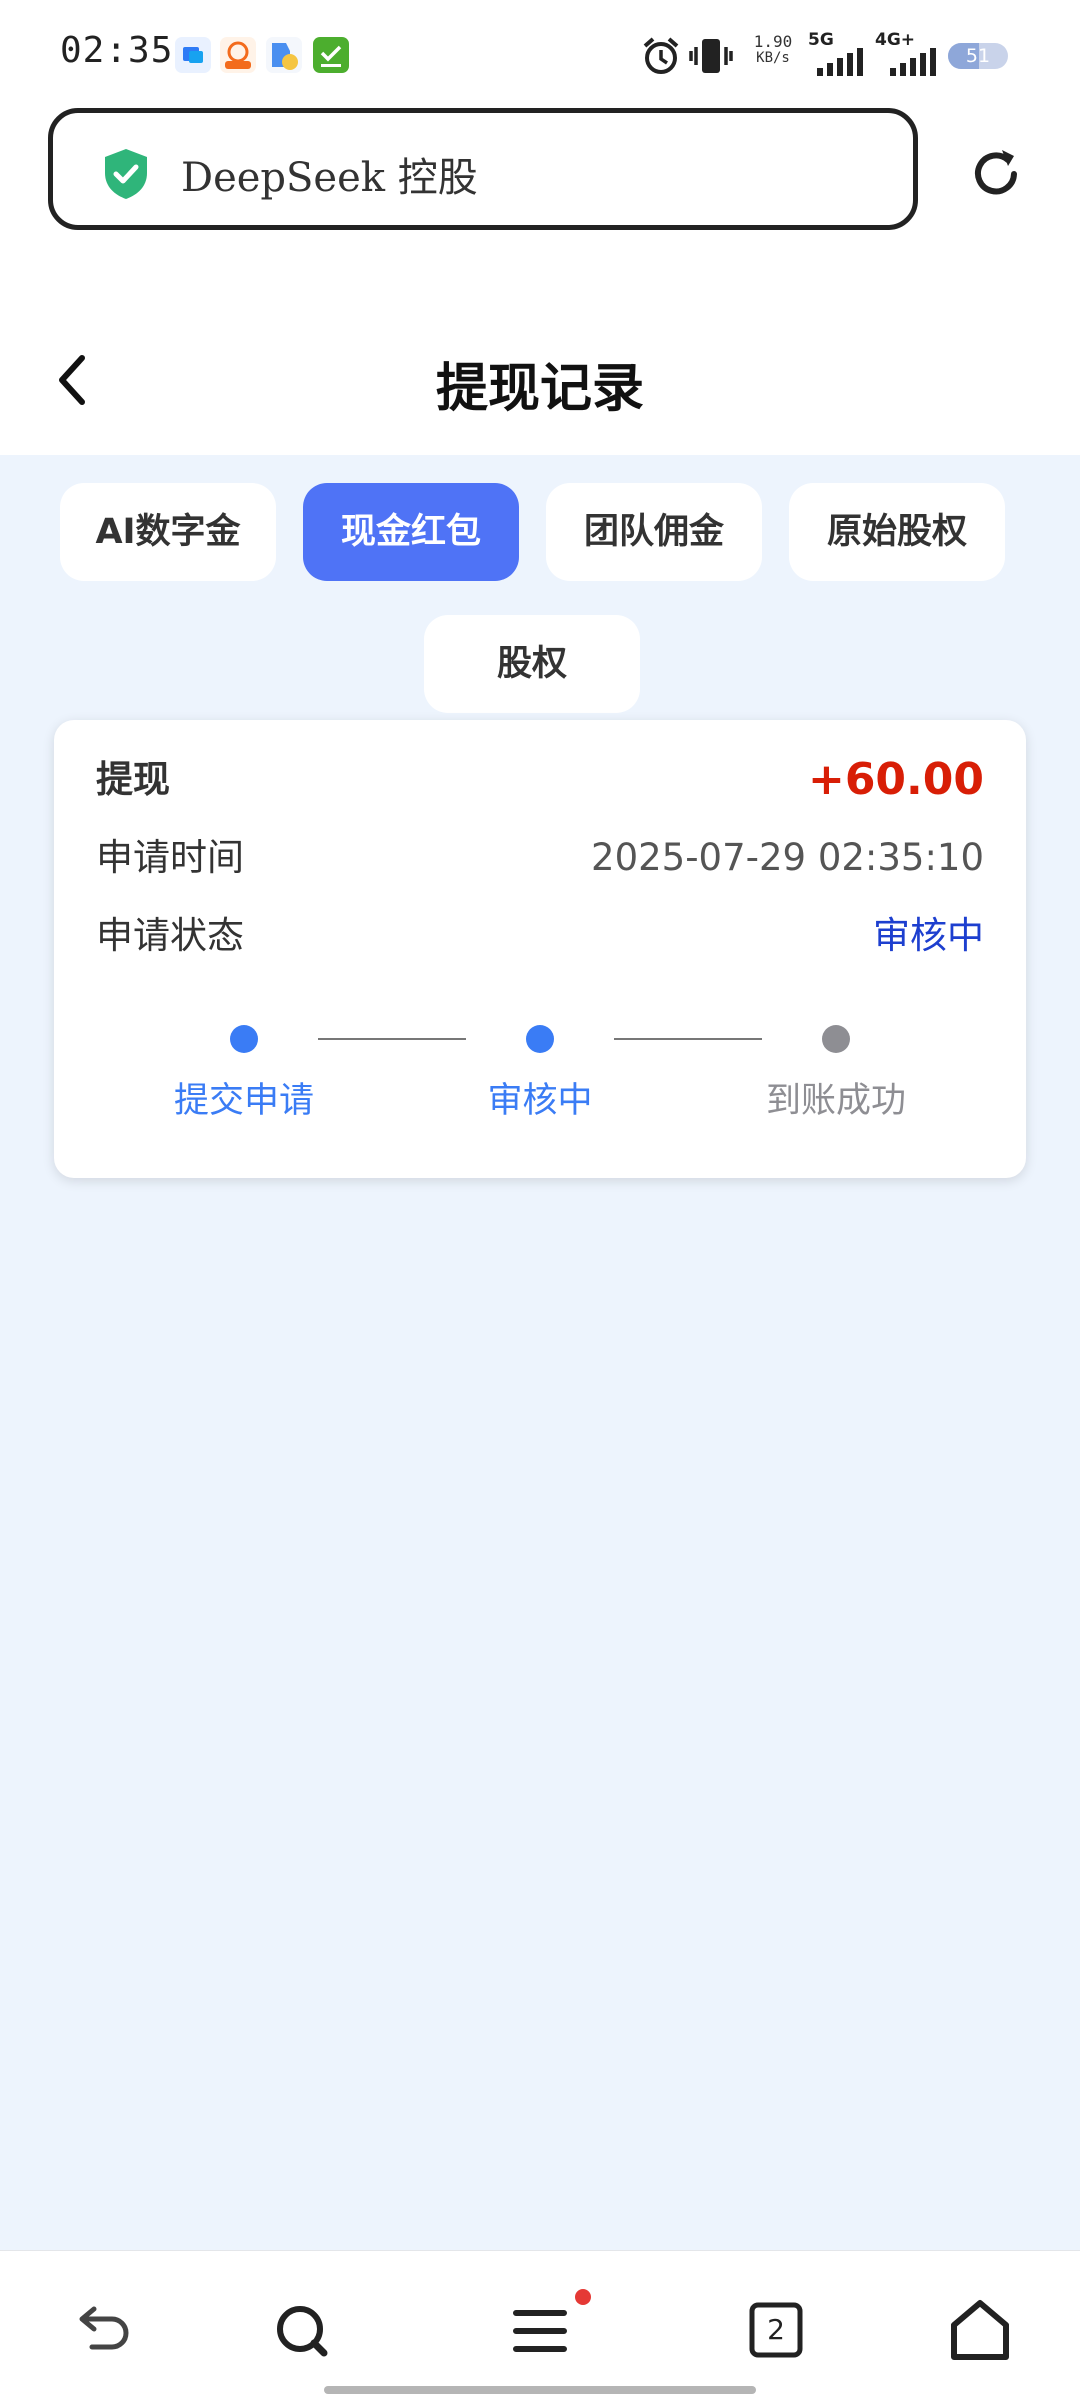 Image resolution: width=1080 pixels, height=2401 pixels. I want to click on back-arrow-icon, so click(102, 2331).